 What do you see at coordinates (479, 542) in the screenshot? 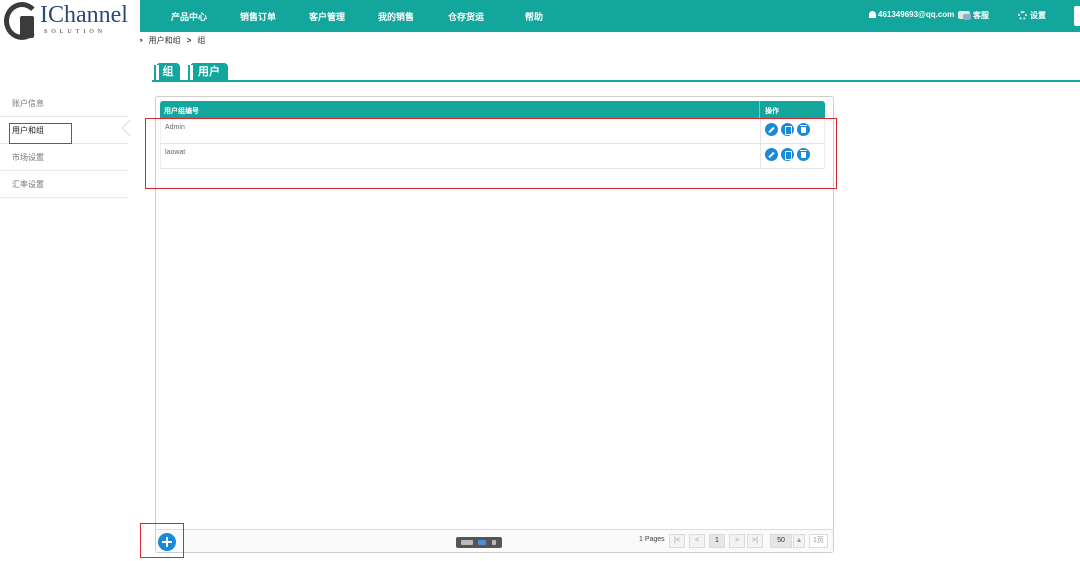
I see `toolbar-widget` at bounding box center [479, 542].